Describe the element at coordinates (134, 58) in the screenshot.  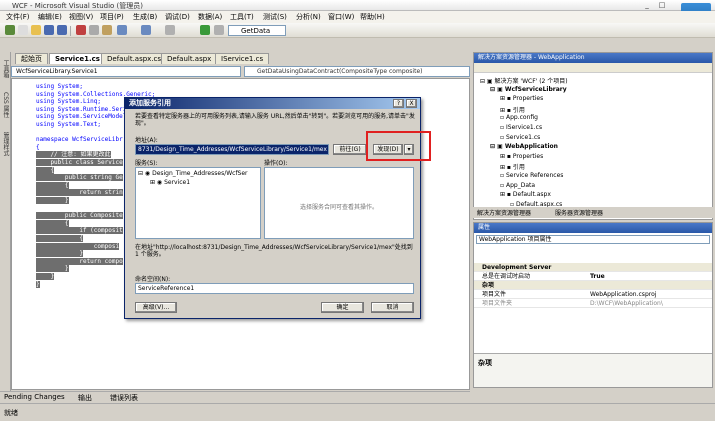
I see `tab-default-aspx-cs: Default.aspx.cs` at that location.